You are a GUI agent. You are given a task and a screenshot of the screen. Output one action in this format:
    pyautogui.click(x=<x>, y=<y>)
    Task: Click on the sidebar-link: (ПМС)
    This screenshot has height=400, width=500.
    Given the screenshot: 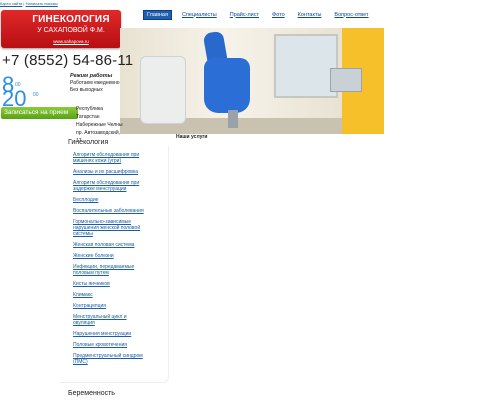 What is the action you would take?
    pyautogui.click(x=118, y=362)
    